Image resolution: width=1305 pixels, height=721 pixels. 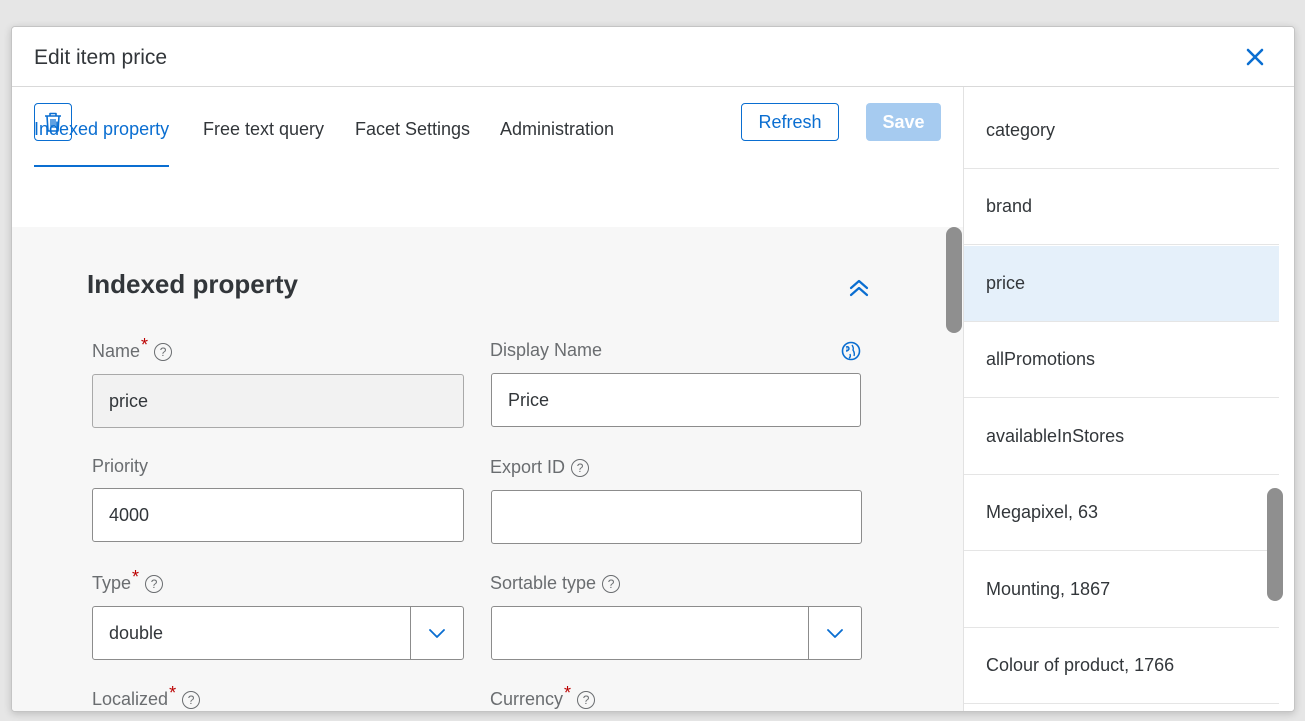 I want to click on close-button, so click(x=1255, y=57).